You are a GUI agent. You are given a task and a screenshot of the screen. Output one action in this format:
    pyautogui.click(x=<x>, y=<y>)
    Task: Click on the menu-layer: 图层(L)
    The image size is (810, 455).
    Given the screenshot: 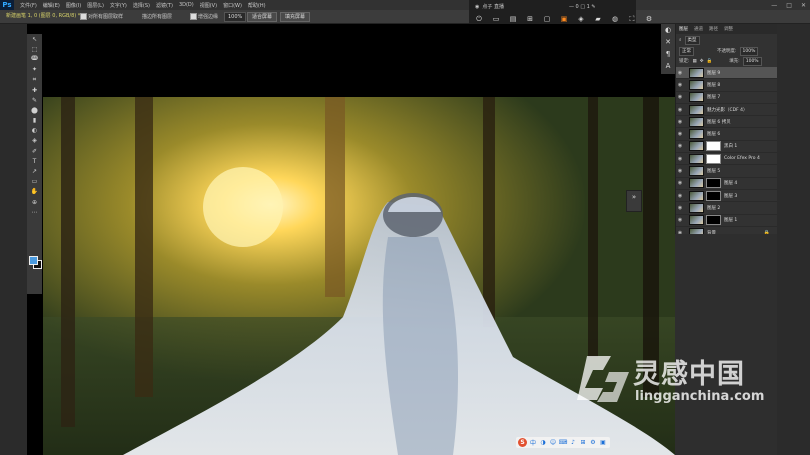 What is the action you would take?
    pyautogui.click(x=95, y=5)
    